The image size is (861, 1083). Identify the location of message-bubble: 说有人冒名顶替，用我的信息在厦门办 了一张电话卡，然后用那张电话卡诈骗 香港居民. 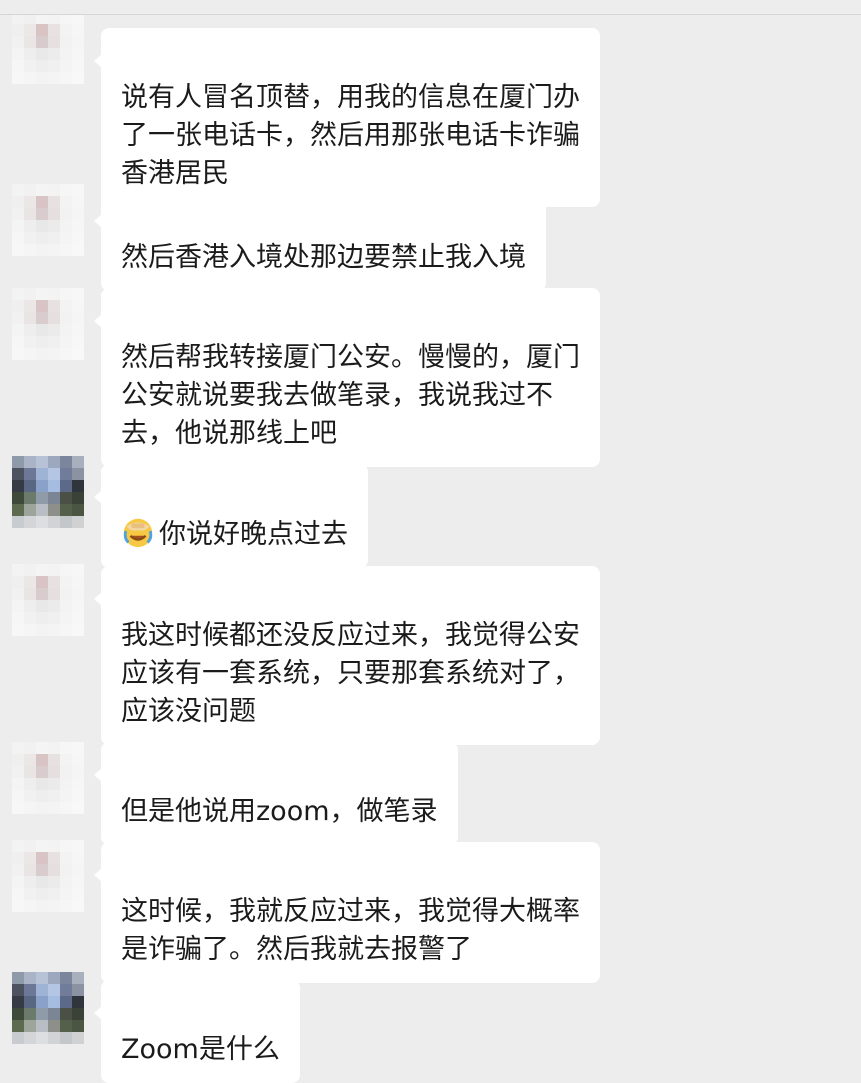
(347, 117).